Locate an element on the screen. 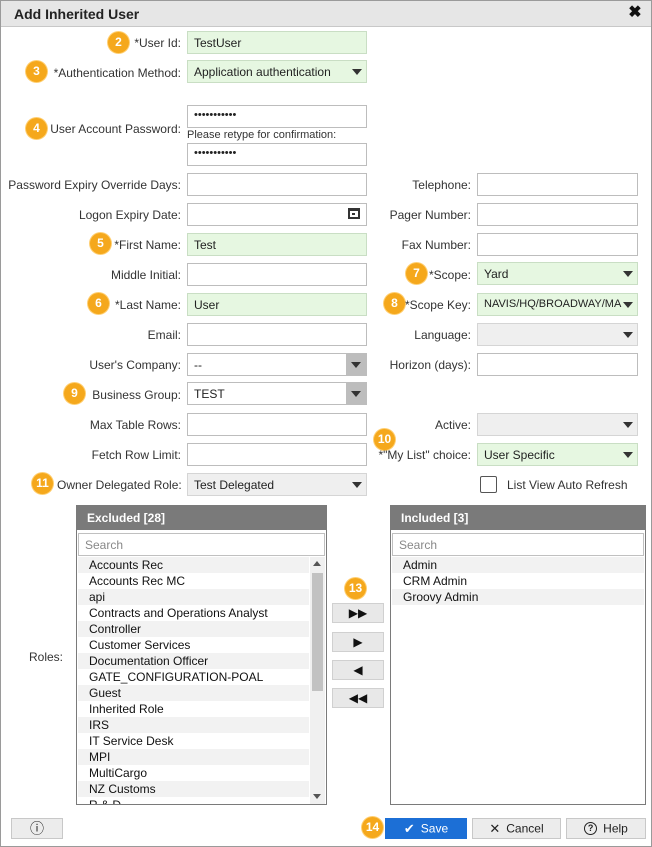 Image resolution: width=652 pixels, height=847 pixels. first-name-input: Test is located at coordinates (277, 244).